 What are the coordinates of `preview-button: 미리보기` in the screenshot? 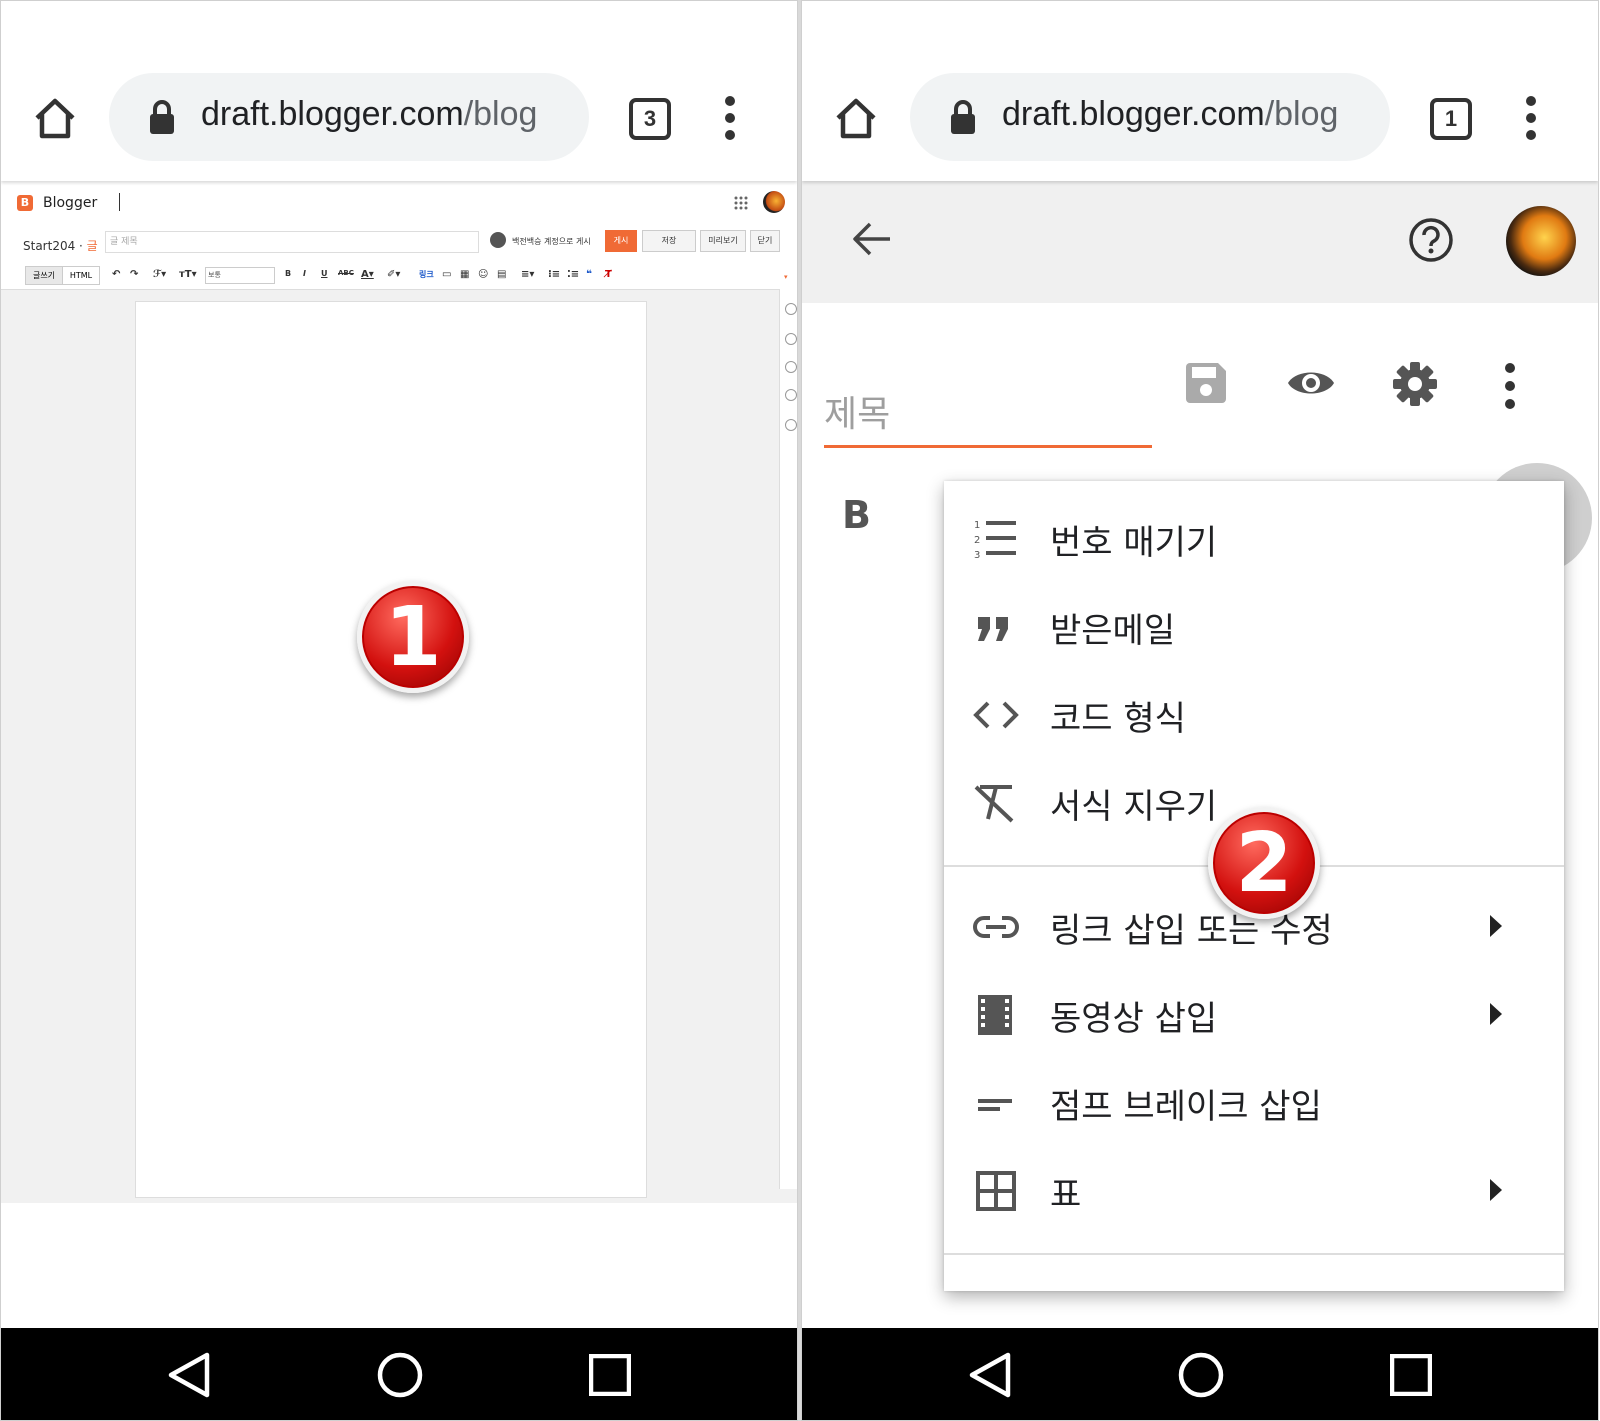 It's located at (723, 241).